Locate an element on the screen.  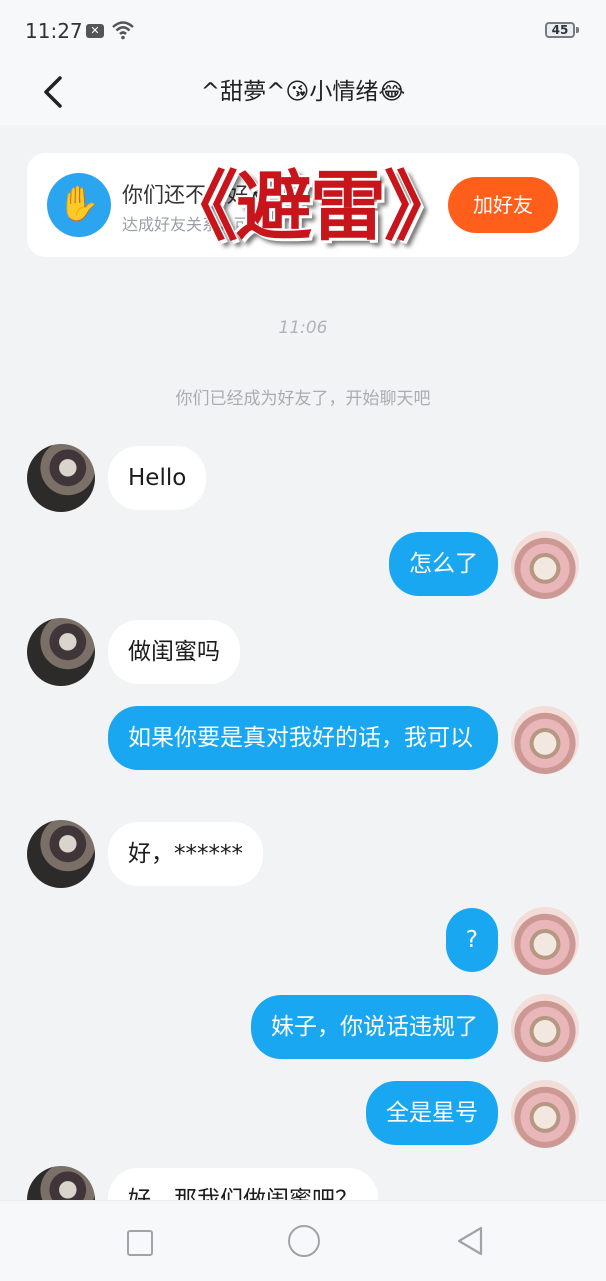
notification-icon: ✕ is located at coordinates (95, 31).